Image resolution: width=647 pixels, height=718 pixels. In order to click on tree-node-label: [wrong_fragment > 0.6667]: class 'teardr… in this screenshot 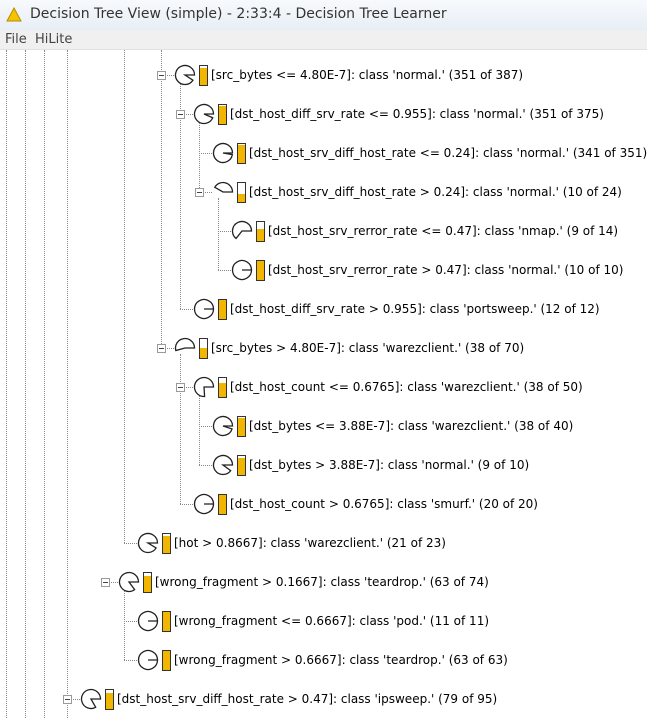, I will do `click(341, 660)`.